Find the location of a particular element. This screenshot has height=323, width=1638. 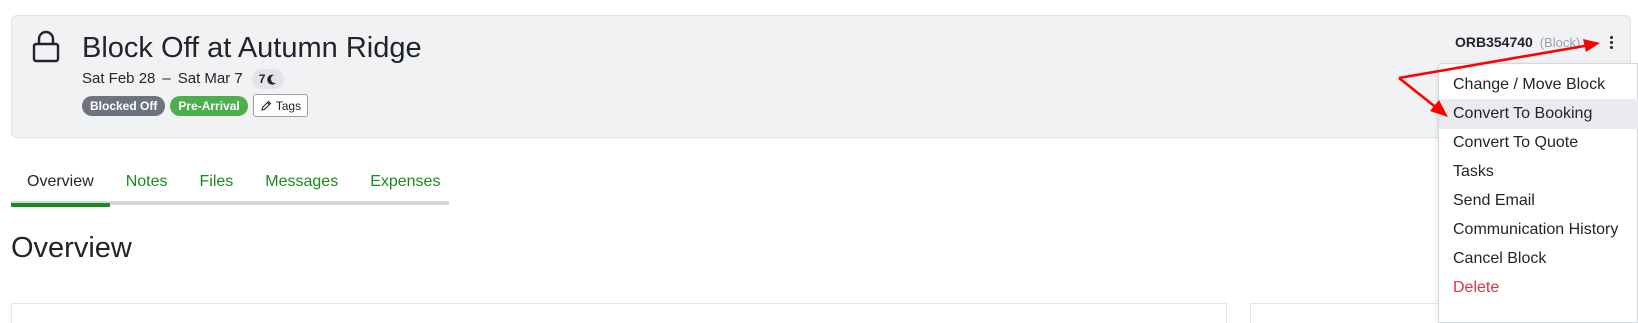

menu-item-convert-to-booking: Convert To Booking is located at coordinates (1538, 114).